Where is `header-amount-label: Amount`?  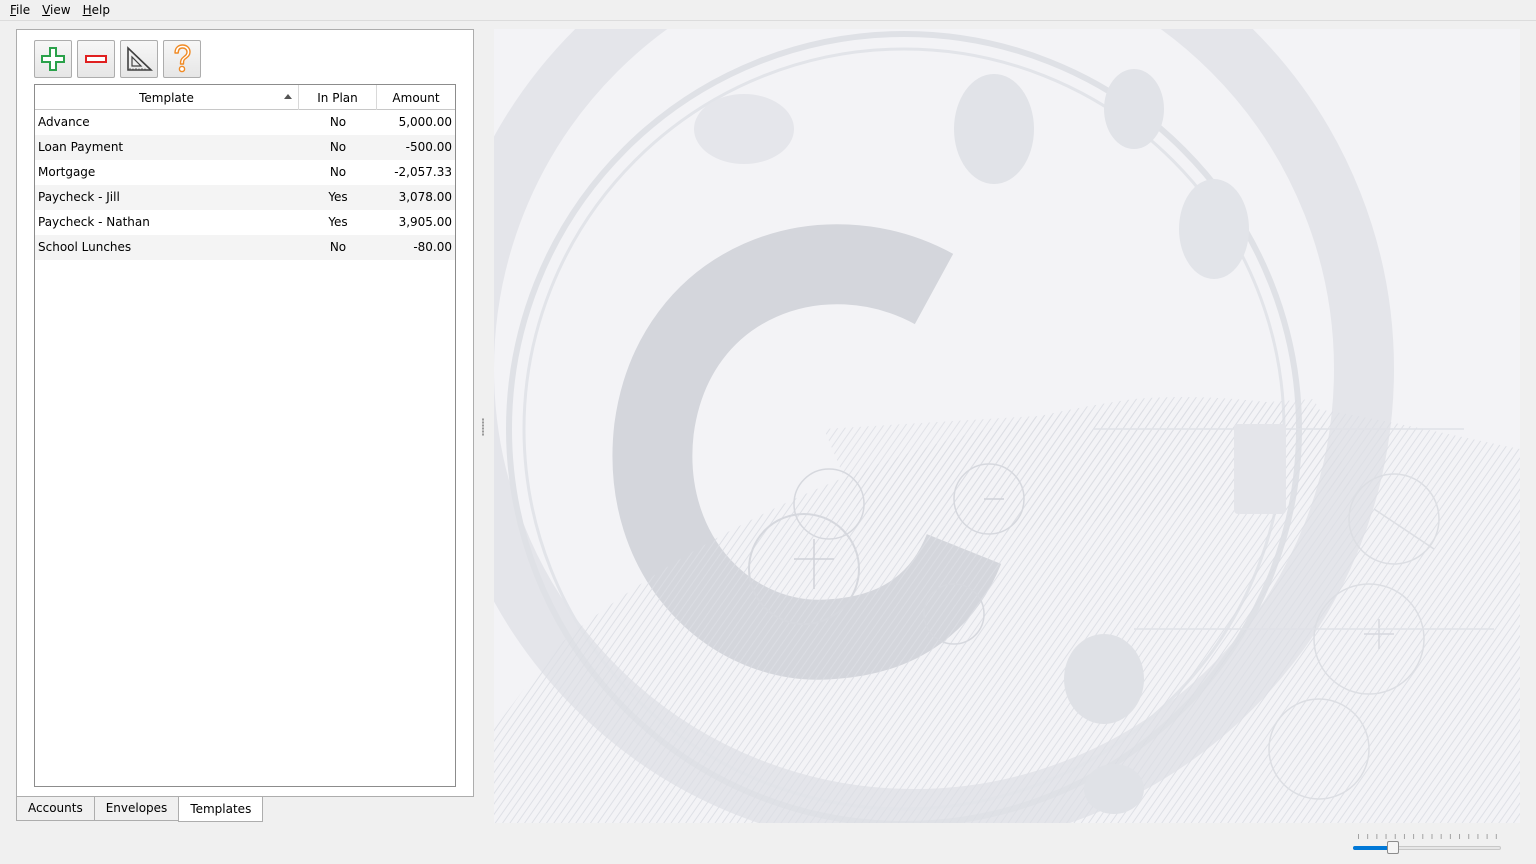 header-amount-label: Amount is located at coordinates (416, 98).